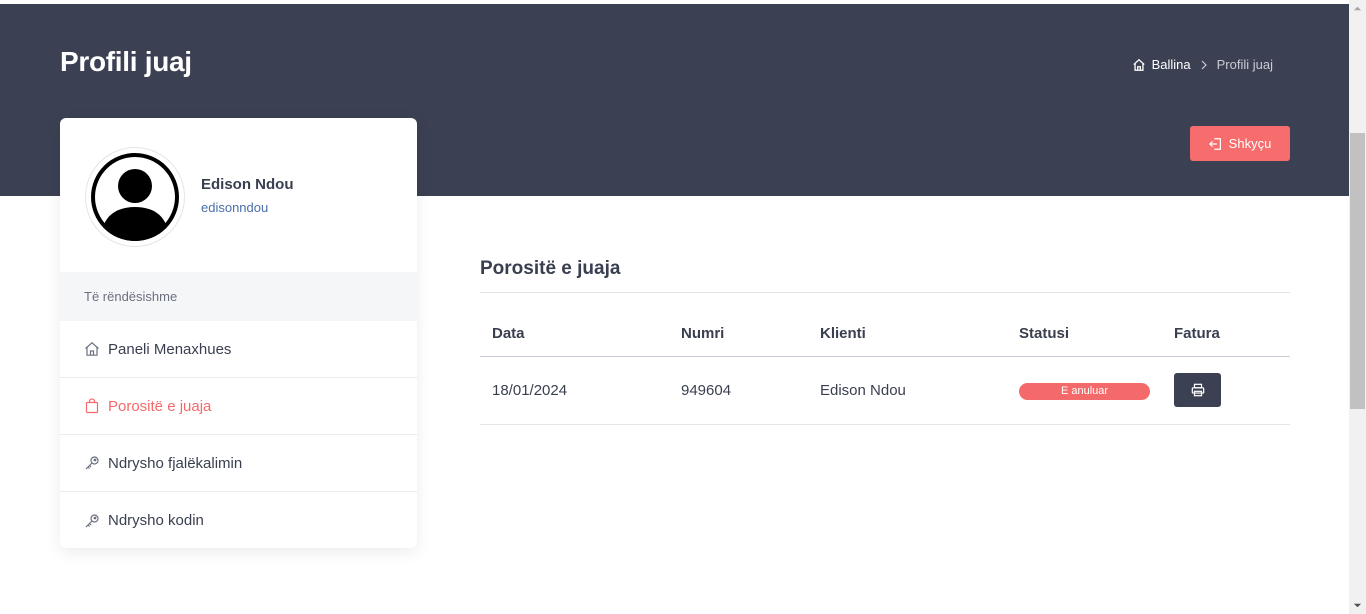 This screenshot has width=1366, height=614. What do you see at coordinates (1171, 64) in the screenshot?
I see `breadcrumb-home-link: Ballina` at bounding box center [1171, 64].